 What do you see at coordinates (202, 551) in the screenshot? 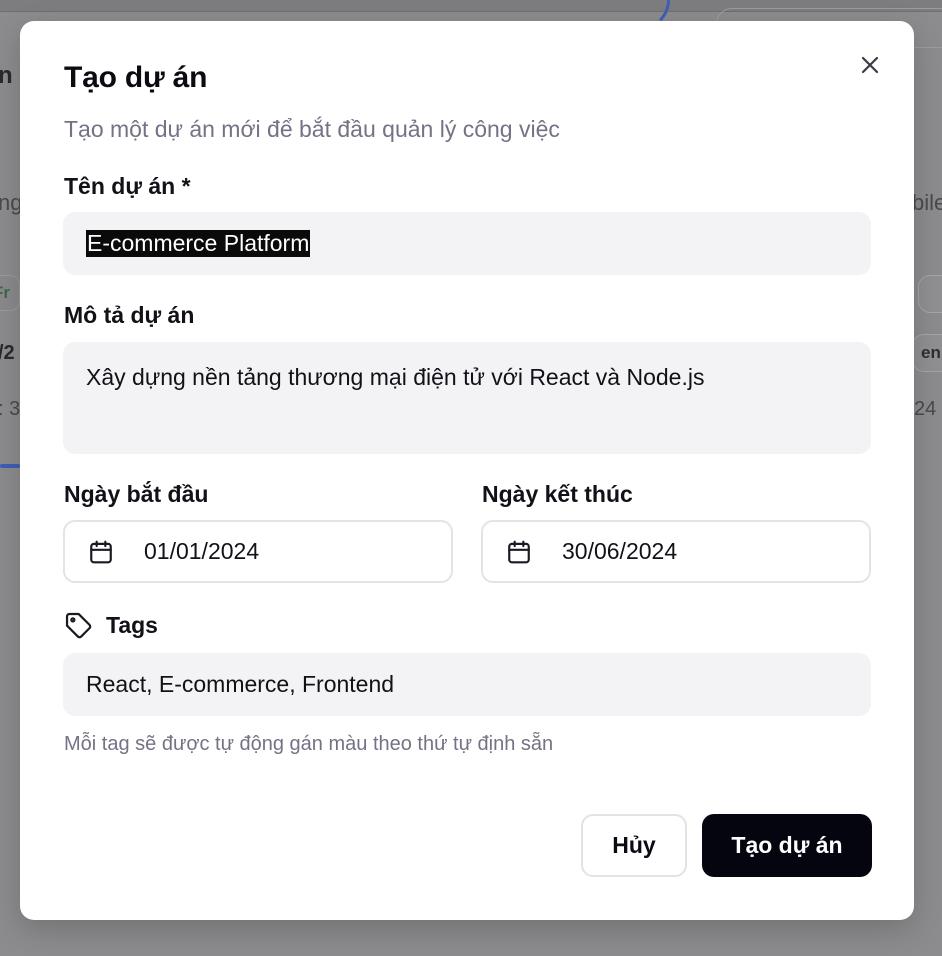
I see `start-date-value: 01/01/2024` at bounding box center [202, 551].